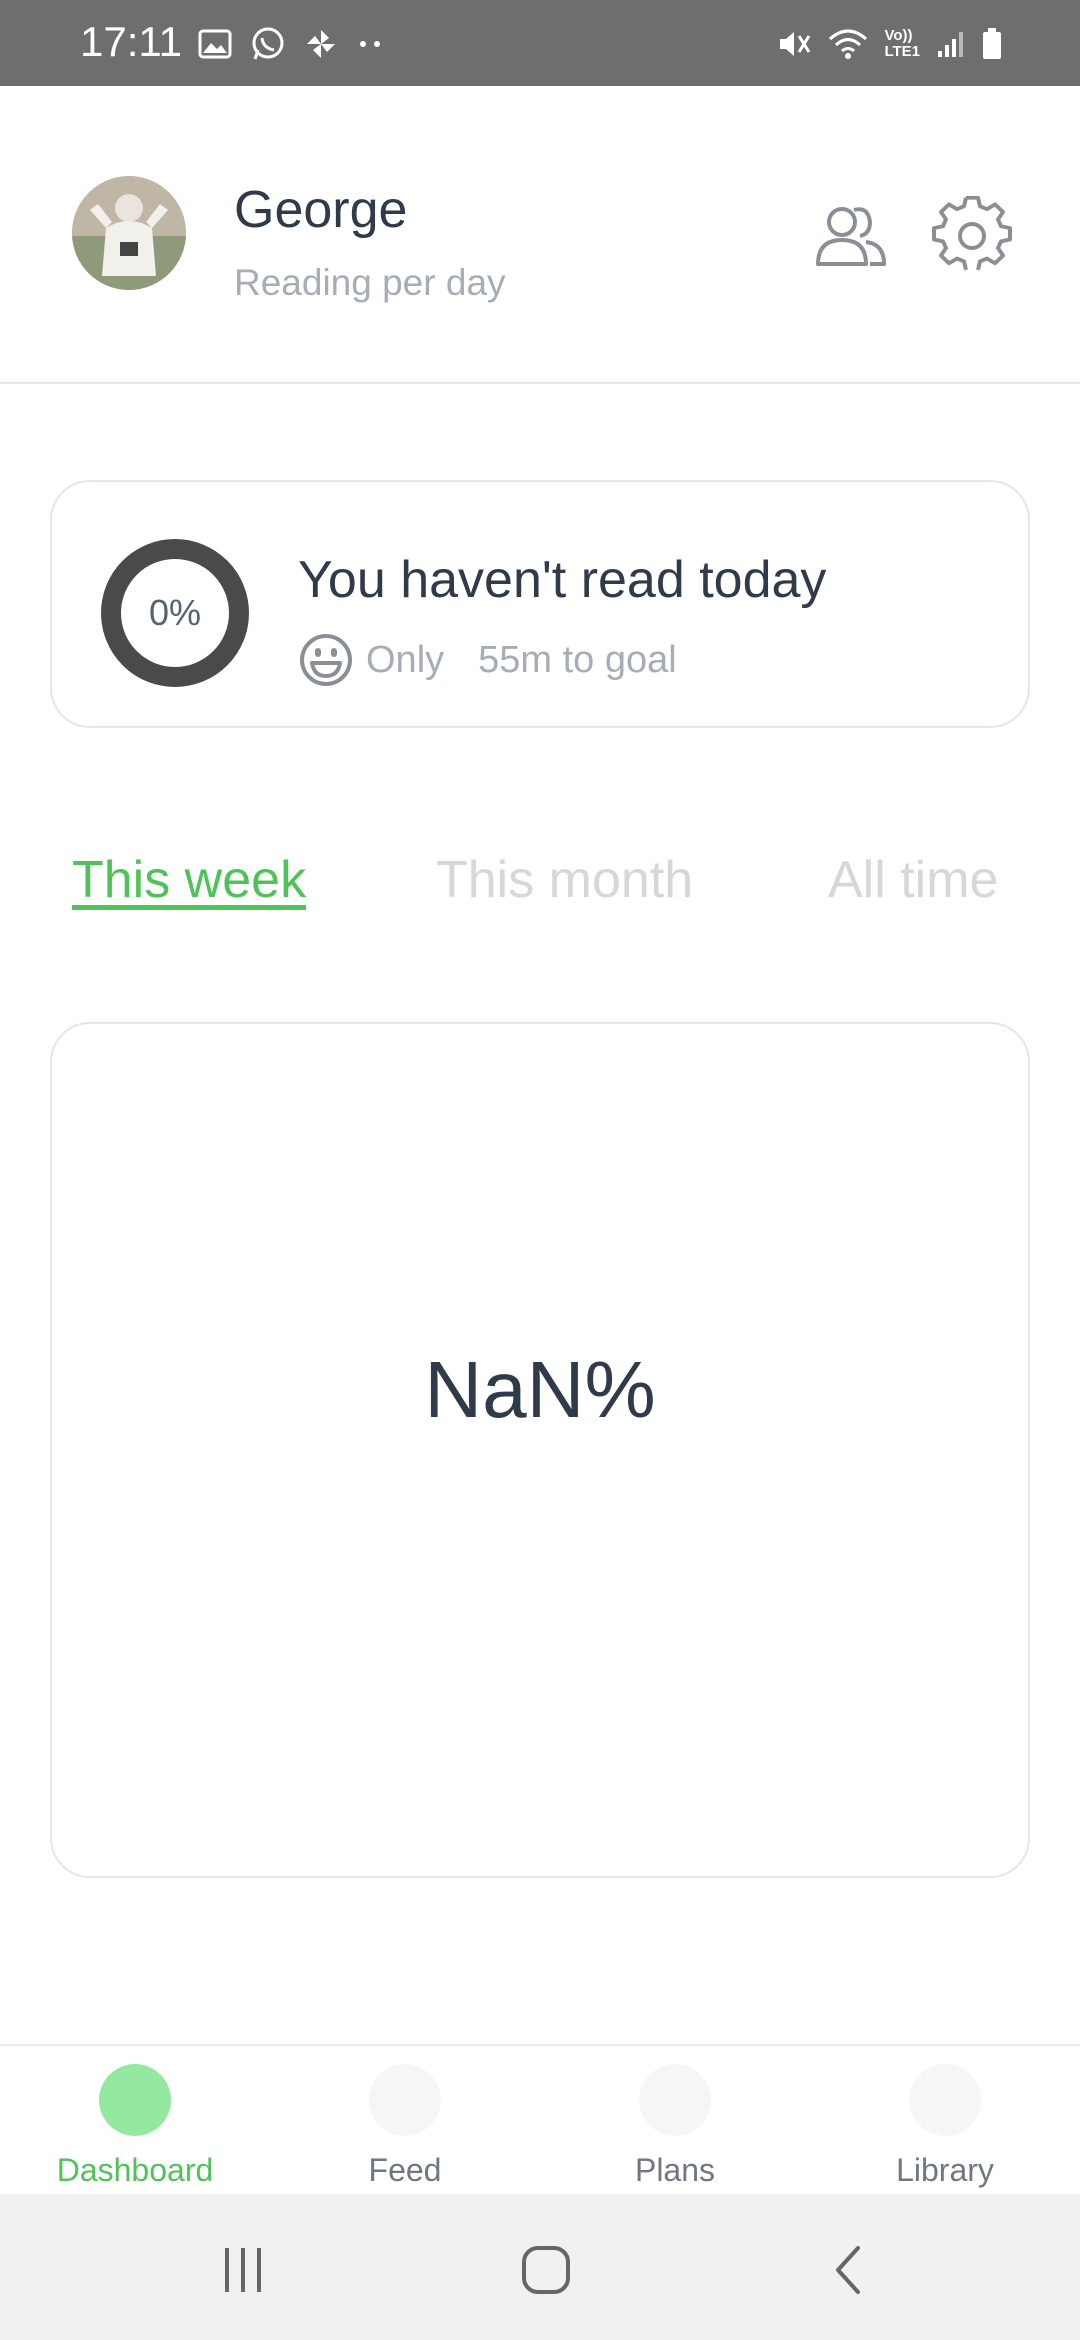 The height and width of the screenshot is (2340, 1080). Describe the element at coordinates (577, 659) in the screenshot. I see `goal-remaining: 55m to goal` at that location.